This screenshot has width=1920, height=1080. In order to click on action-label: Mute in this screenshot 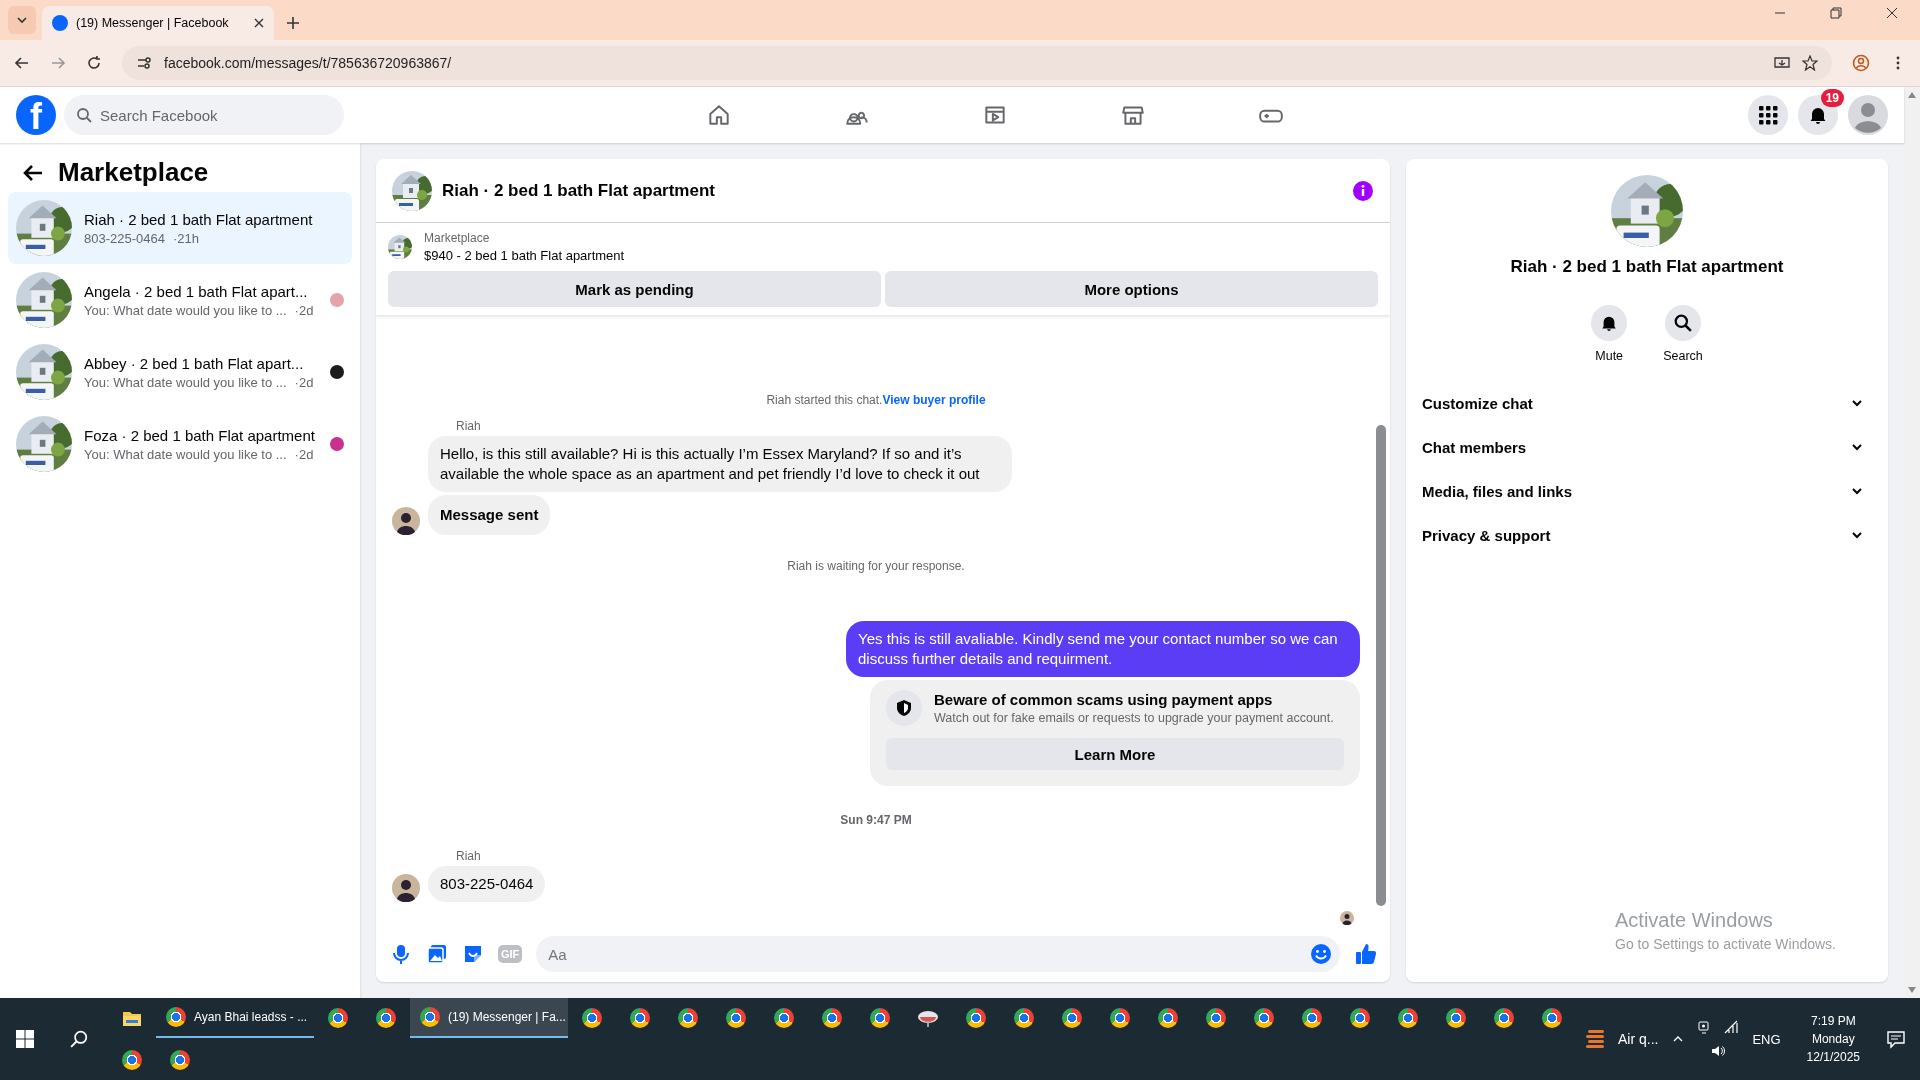, I will do `click(1609, 356)`.